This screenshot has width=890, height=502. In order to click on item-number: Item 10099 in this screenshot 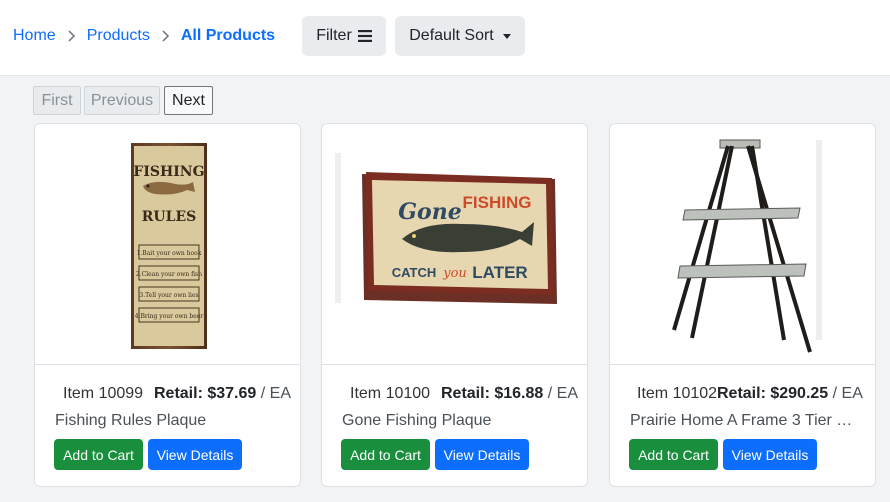, I will do `click(103, 393)`.